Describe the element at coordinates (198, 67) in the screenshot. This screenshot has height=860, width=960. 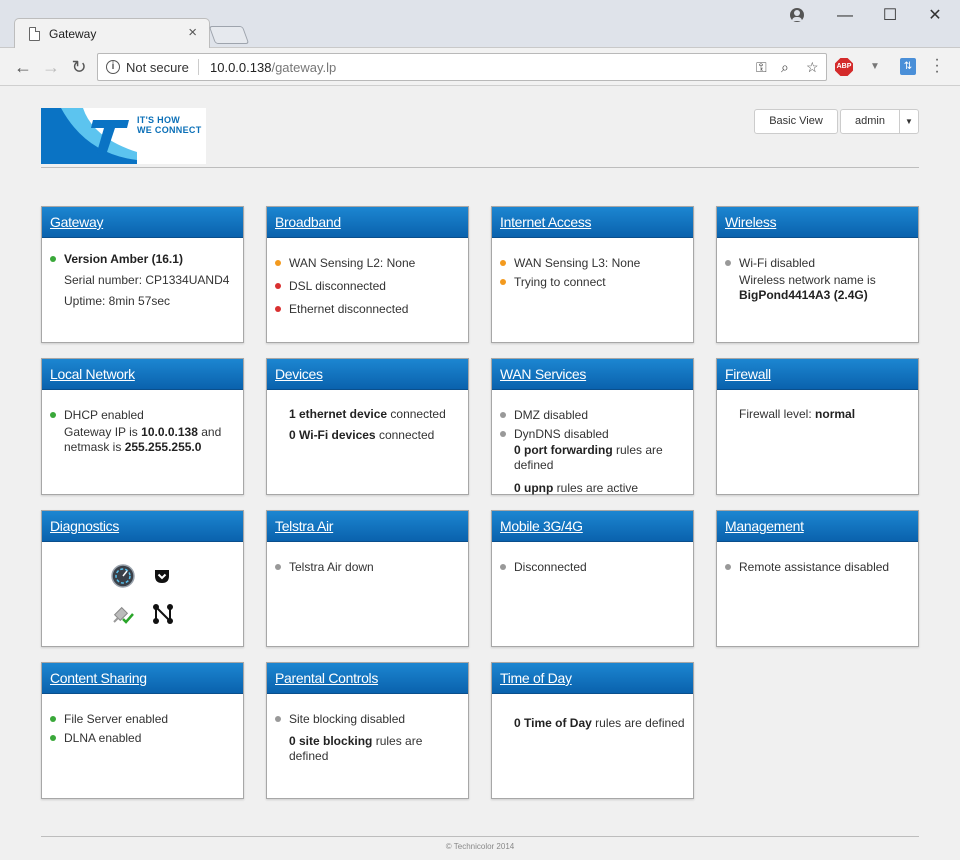
I see `url-separator` at that location.